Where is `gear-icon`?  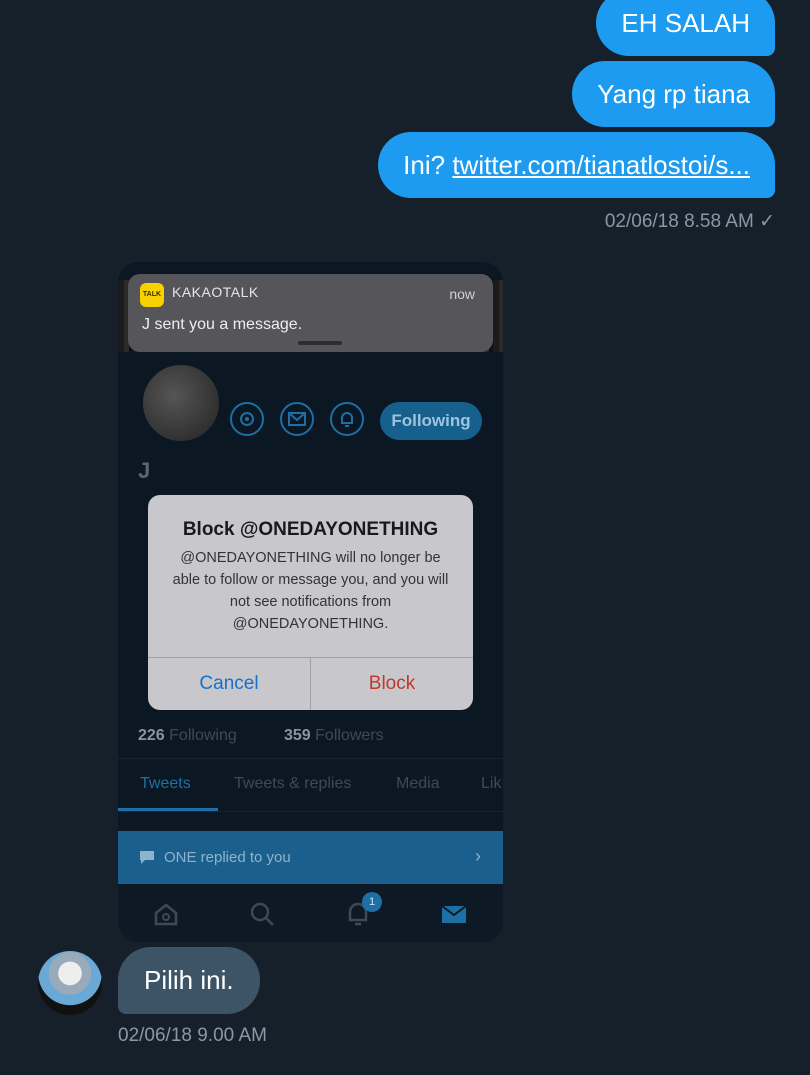
gear-icon is located at coordinates (247, 419).